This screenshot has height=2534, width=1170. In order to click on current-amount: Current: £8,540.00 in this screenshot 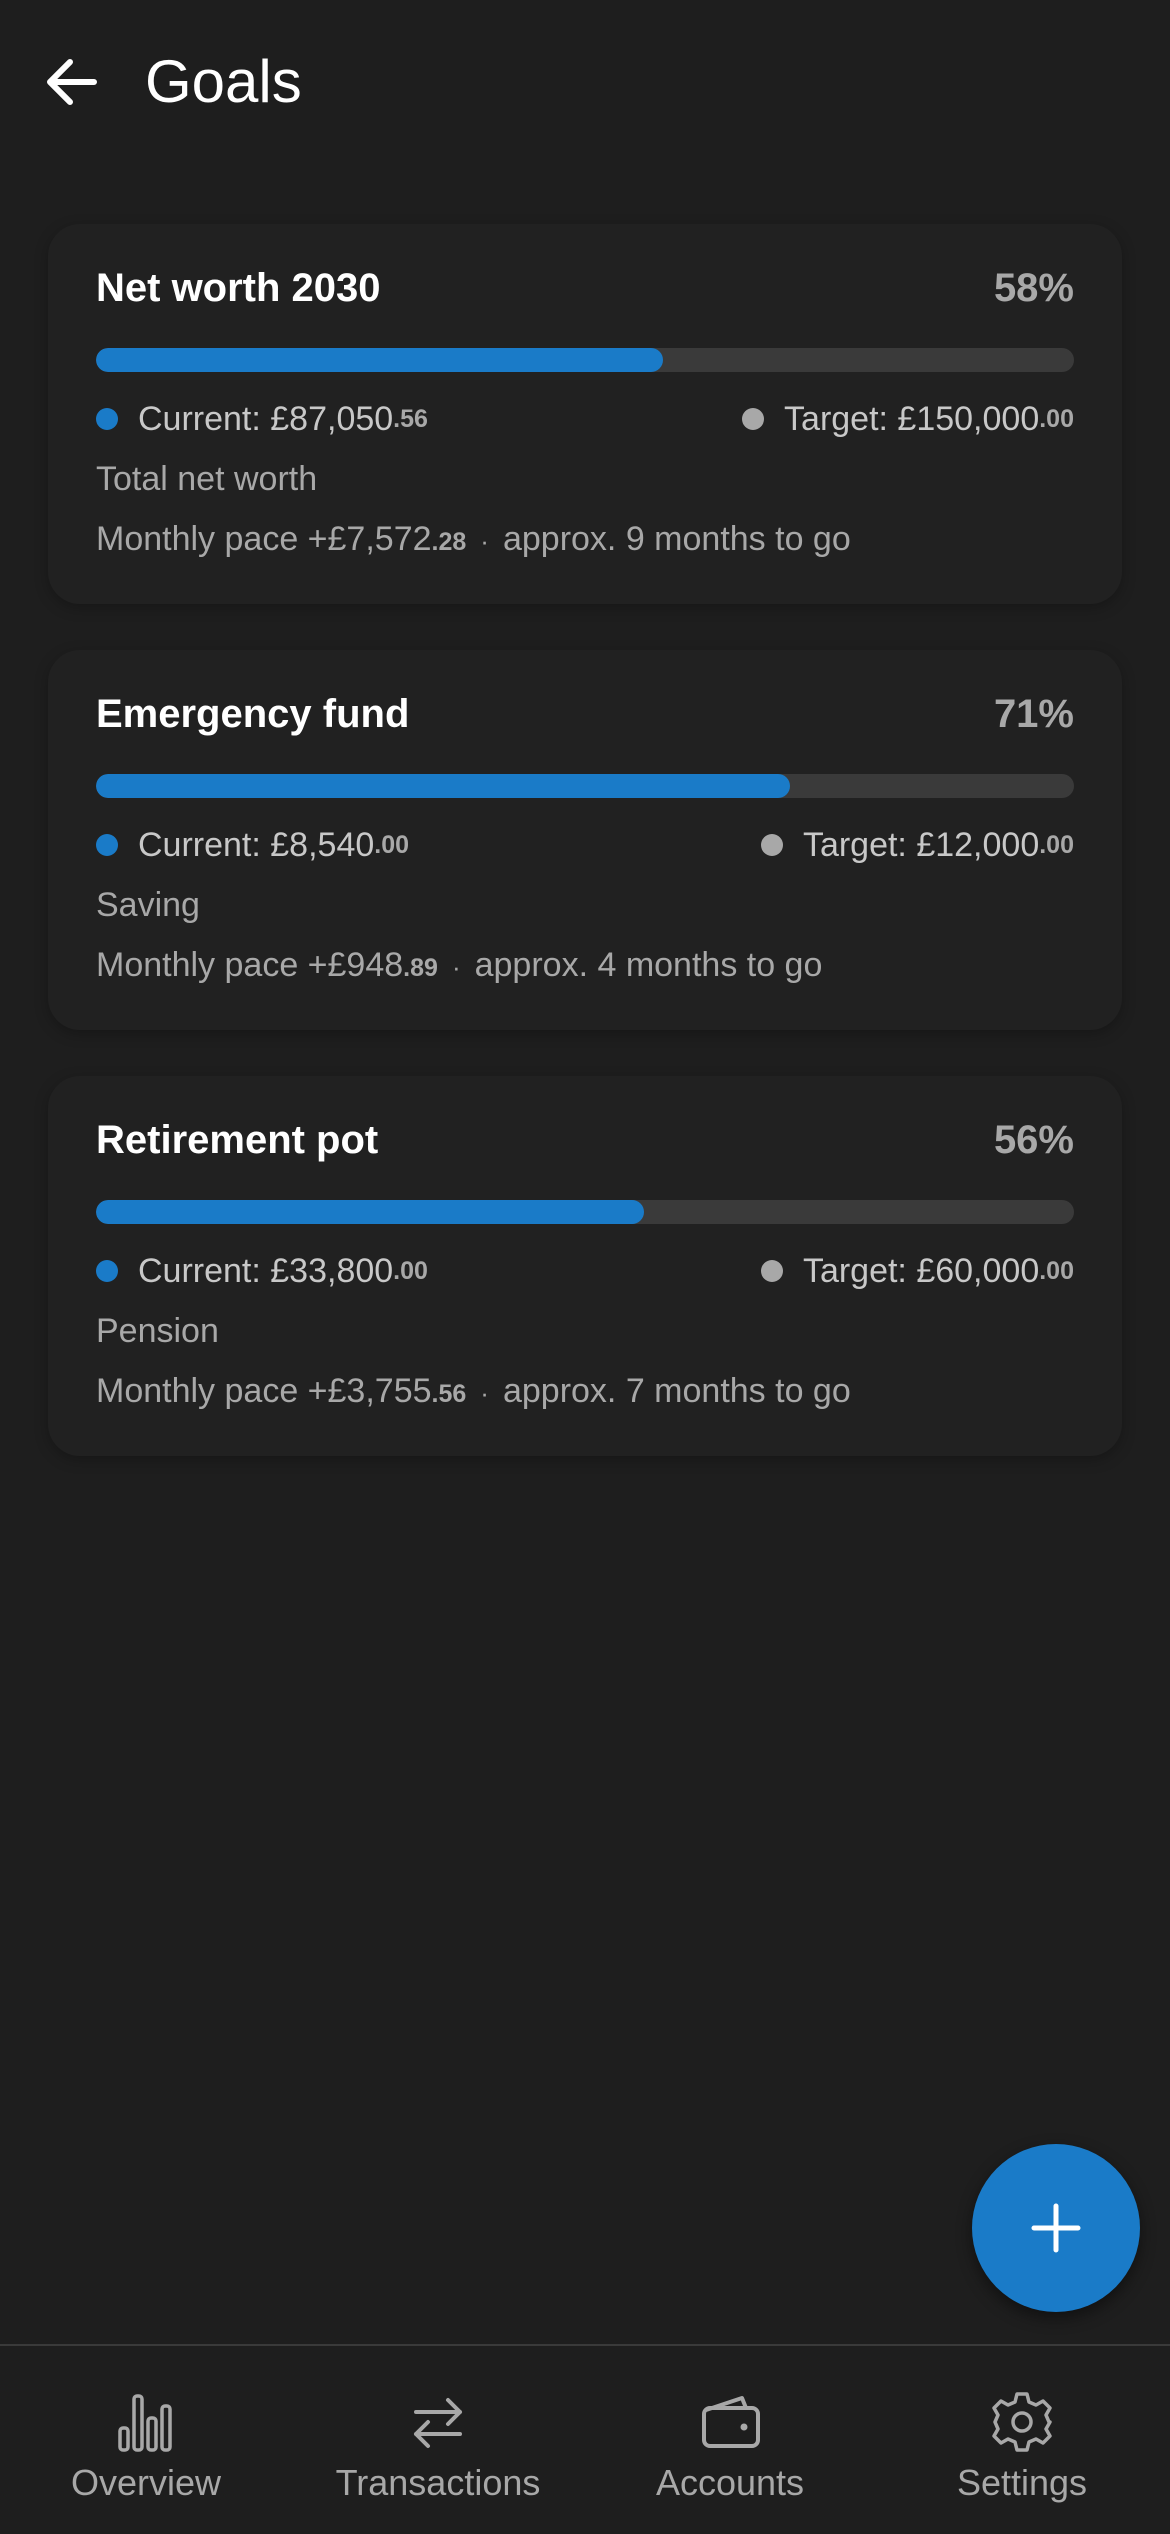, I will do `click(252, 845)`.